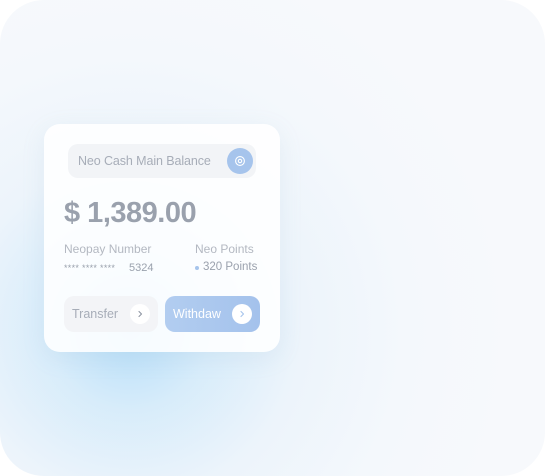  I want to click on eye-icon, so click(240, 161).